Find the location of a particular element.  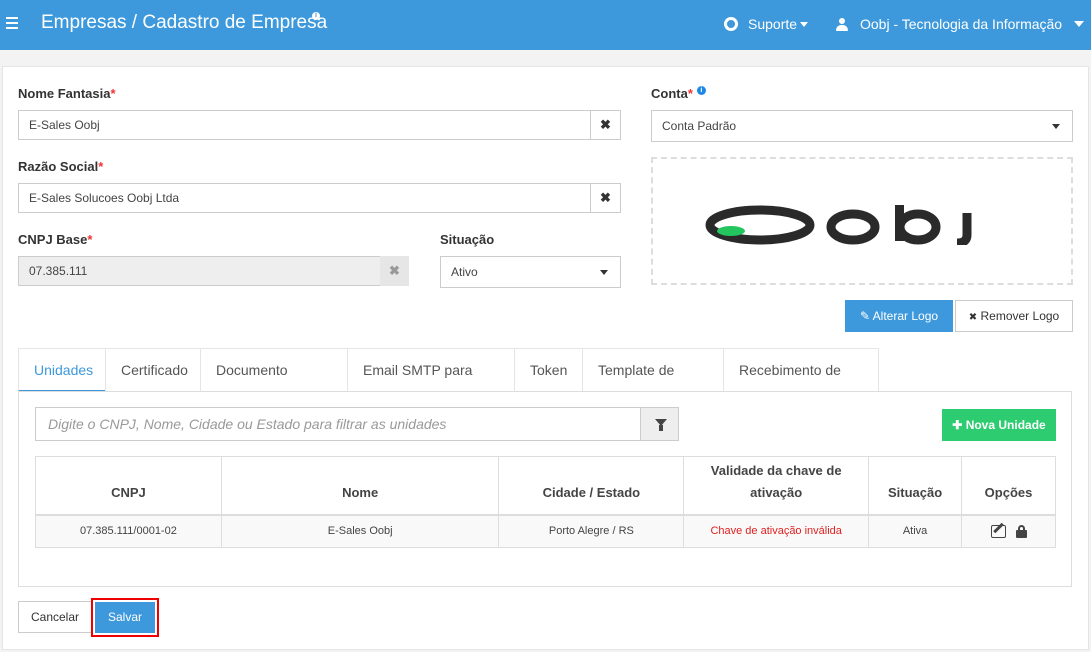

logo-dropzone is located at coordinates (862, 221).